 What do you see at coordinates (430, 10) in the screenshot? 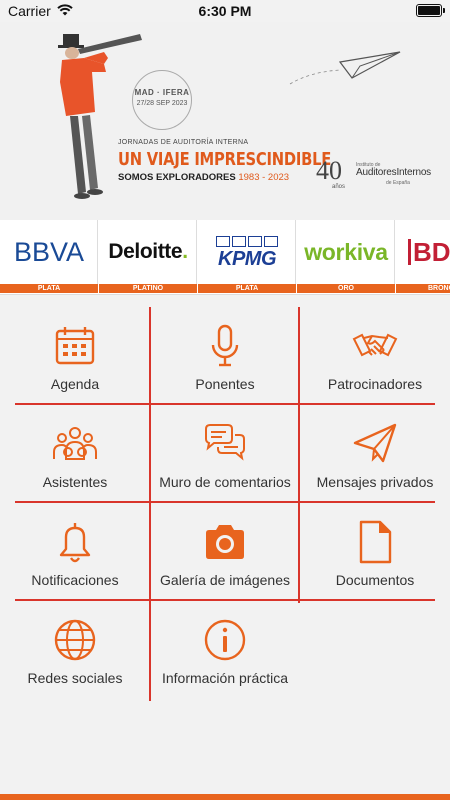
I see `battery-icon` at bounding box center [430, 10].